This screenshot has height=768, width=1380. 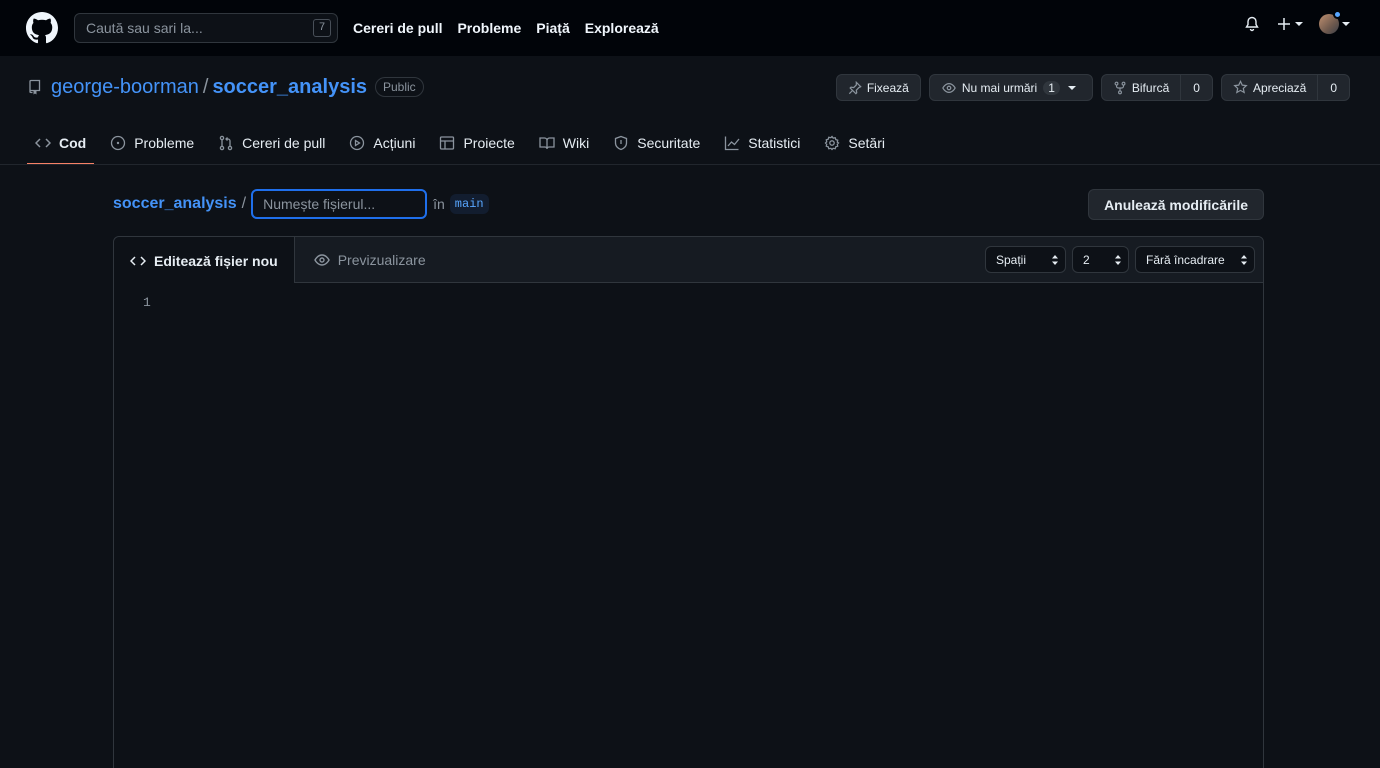 What do you see at coordinates (669, 142) in the screenshot?
I see `tab-security-label: Securitate` at bounding box center [669, 142].